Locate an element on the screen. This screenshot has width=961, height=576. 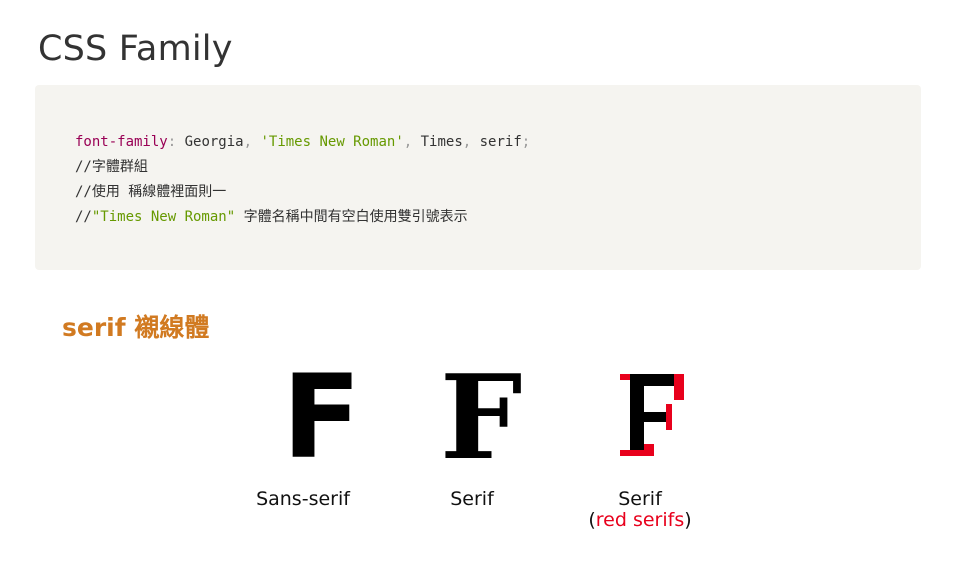
note-open-paren: ( is located at coordinates (592, 520).